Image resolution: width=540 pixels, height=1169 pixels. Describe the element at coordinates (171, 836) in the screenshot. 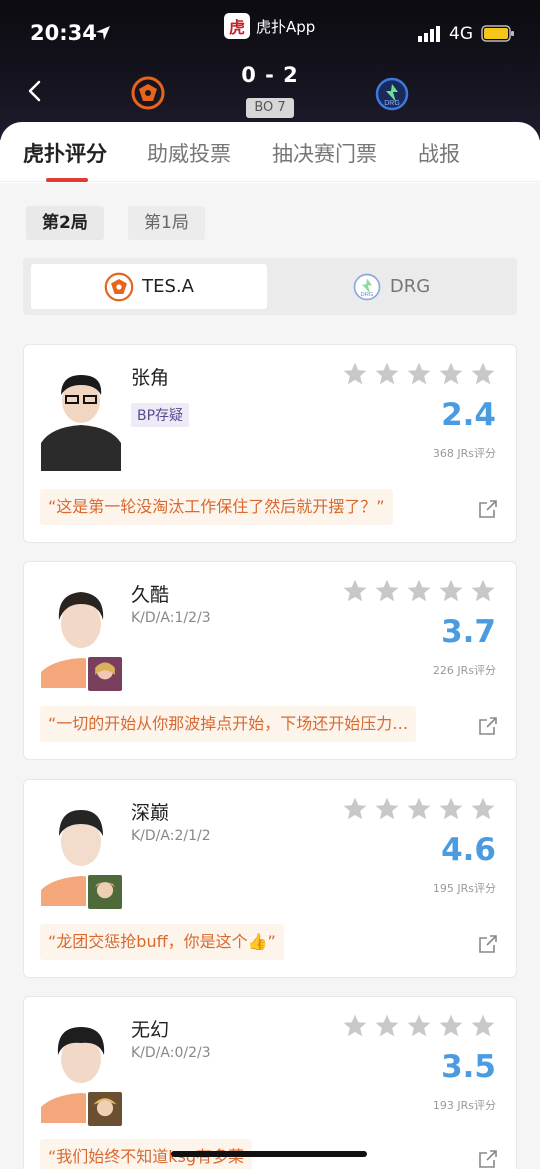

I see `player-kda: K/D/A:2/1/2` at that location.